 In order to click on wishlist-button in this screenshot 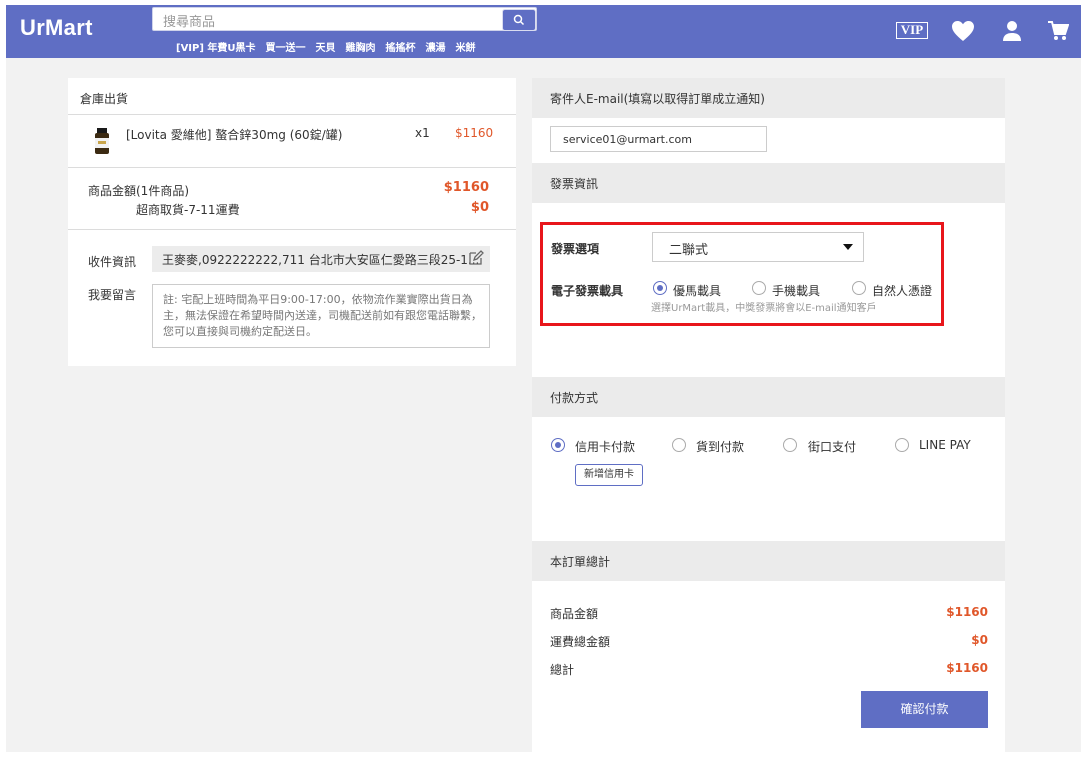, I will do `click(963, 31)`.